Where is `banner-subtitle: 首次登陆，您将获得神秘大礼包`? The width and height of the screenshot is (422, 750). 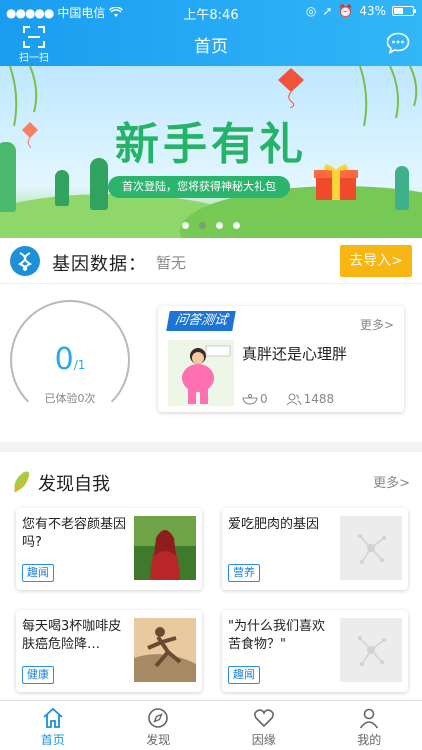 banner-subtitle: 首次登陆，您将获得神秘大礼包 is located at coordinates (199, 187).